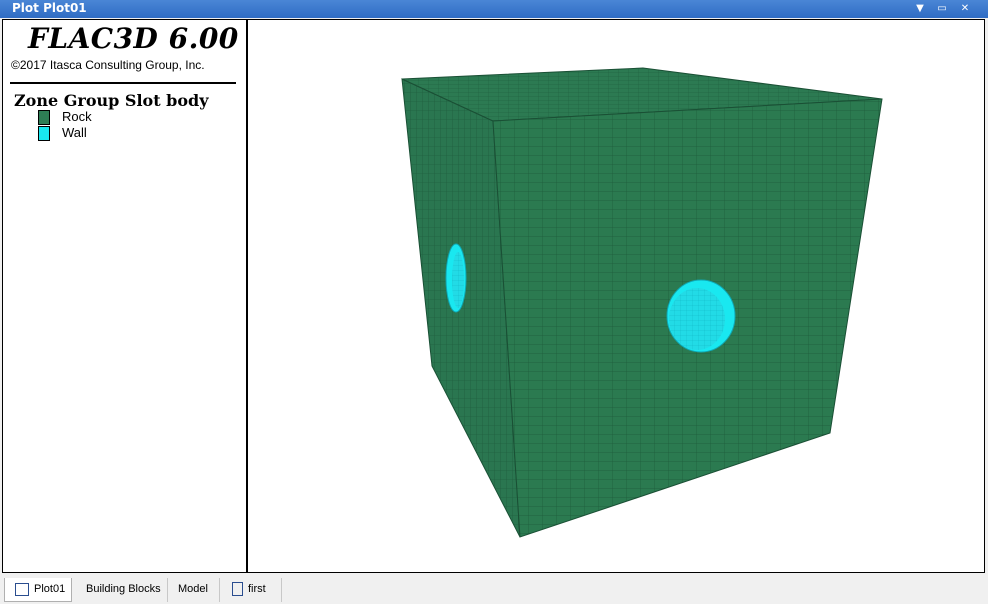  What do you see at coordinates (123, 83) in the screenshot?
I see `legend-divider` at bounding box center [123, 83].